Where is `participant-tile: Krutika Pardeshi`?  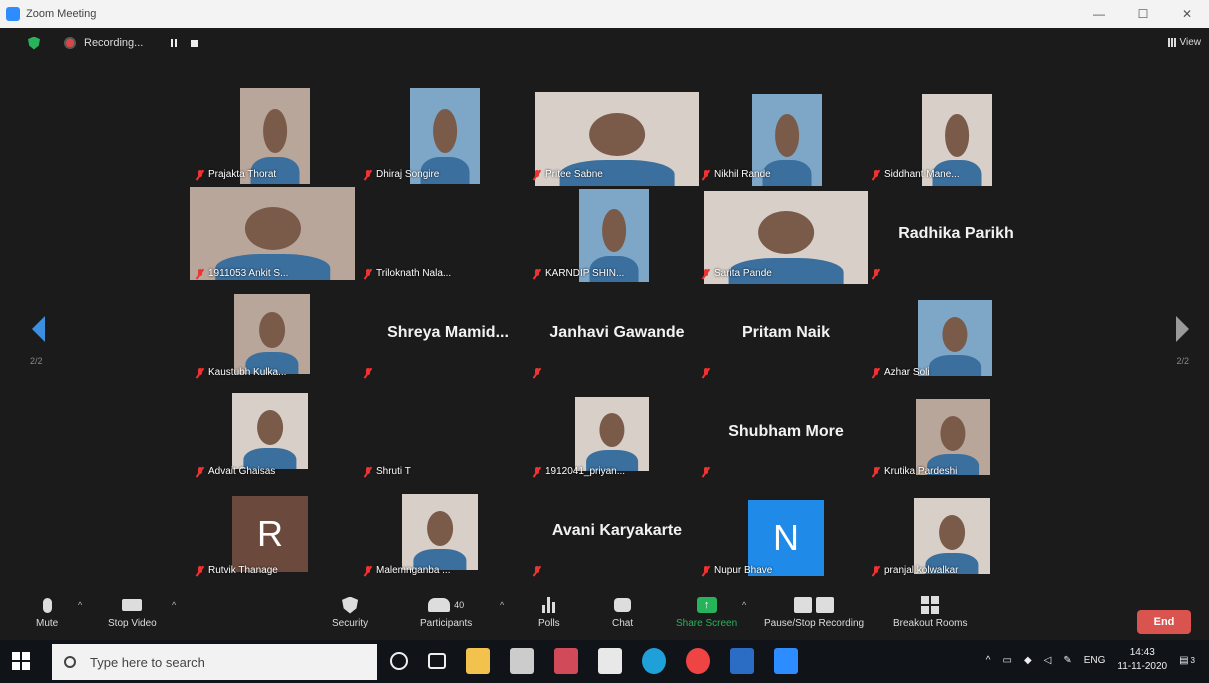 participant-tile: Krutika Pardeshi is located at coordinates (956, 434).